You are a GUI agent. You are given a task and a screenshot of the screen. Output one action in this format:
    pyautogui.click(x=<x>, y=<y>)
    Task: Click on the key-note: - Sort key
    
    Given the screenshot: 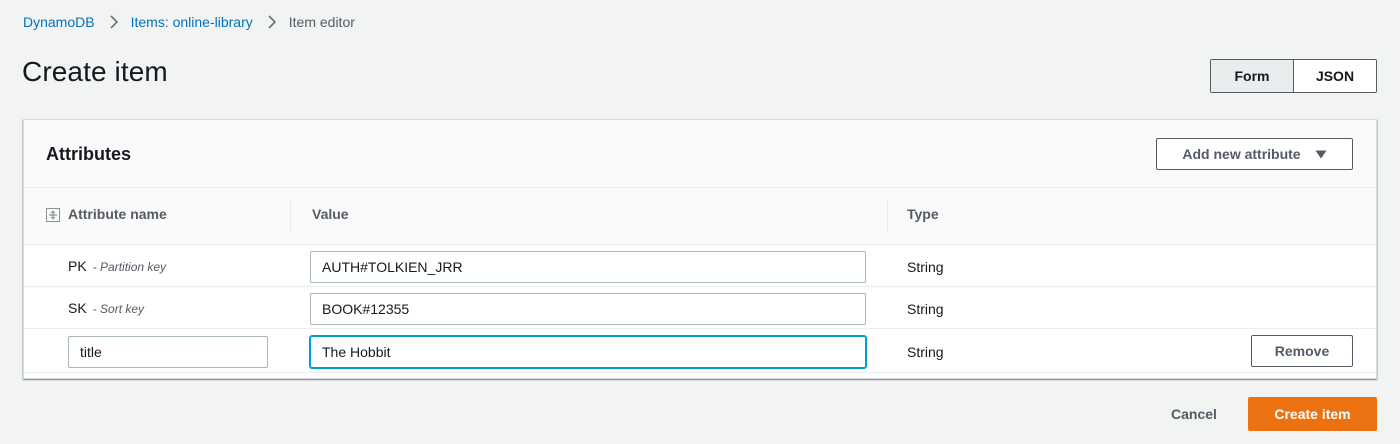 What is the action you would take?
    pyautogui.click(x=118, y=309)
    